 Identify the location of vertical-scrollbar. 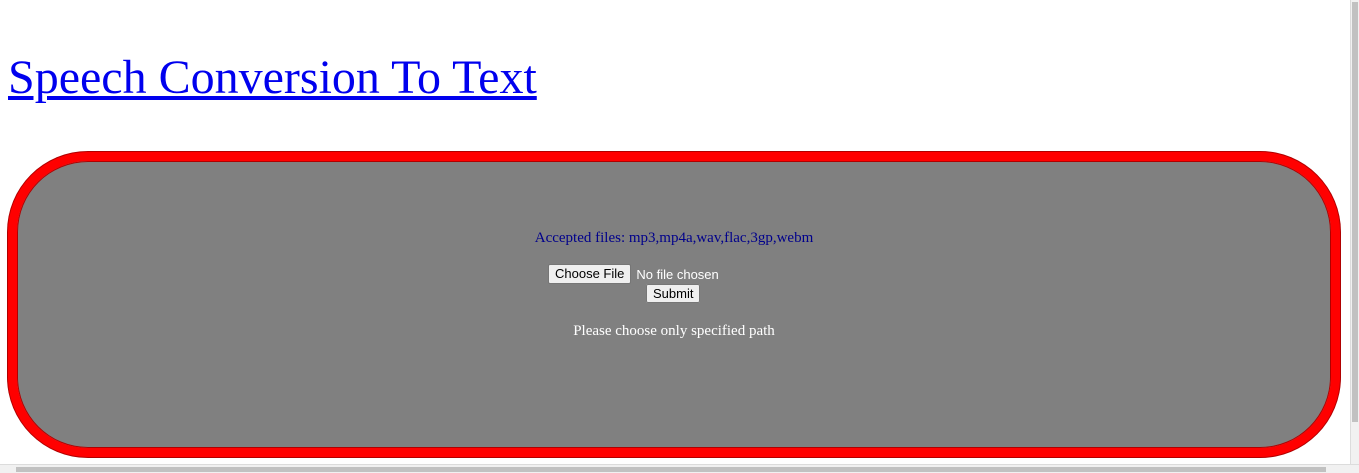
(1354, 232).